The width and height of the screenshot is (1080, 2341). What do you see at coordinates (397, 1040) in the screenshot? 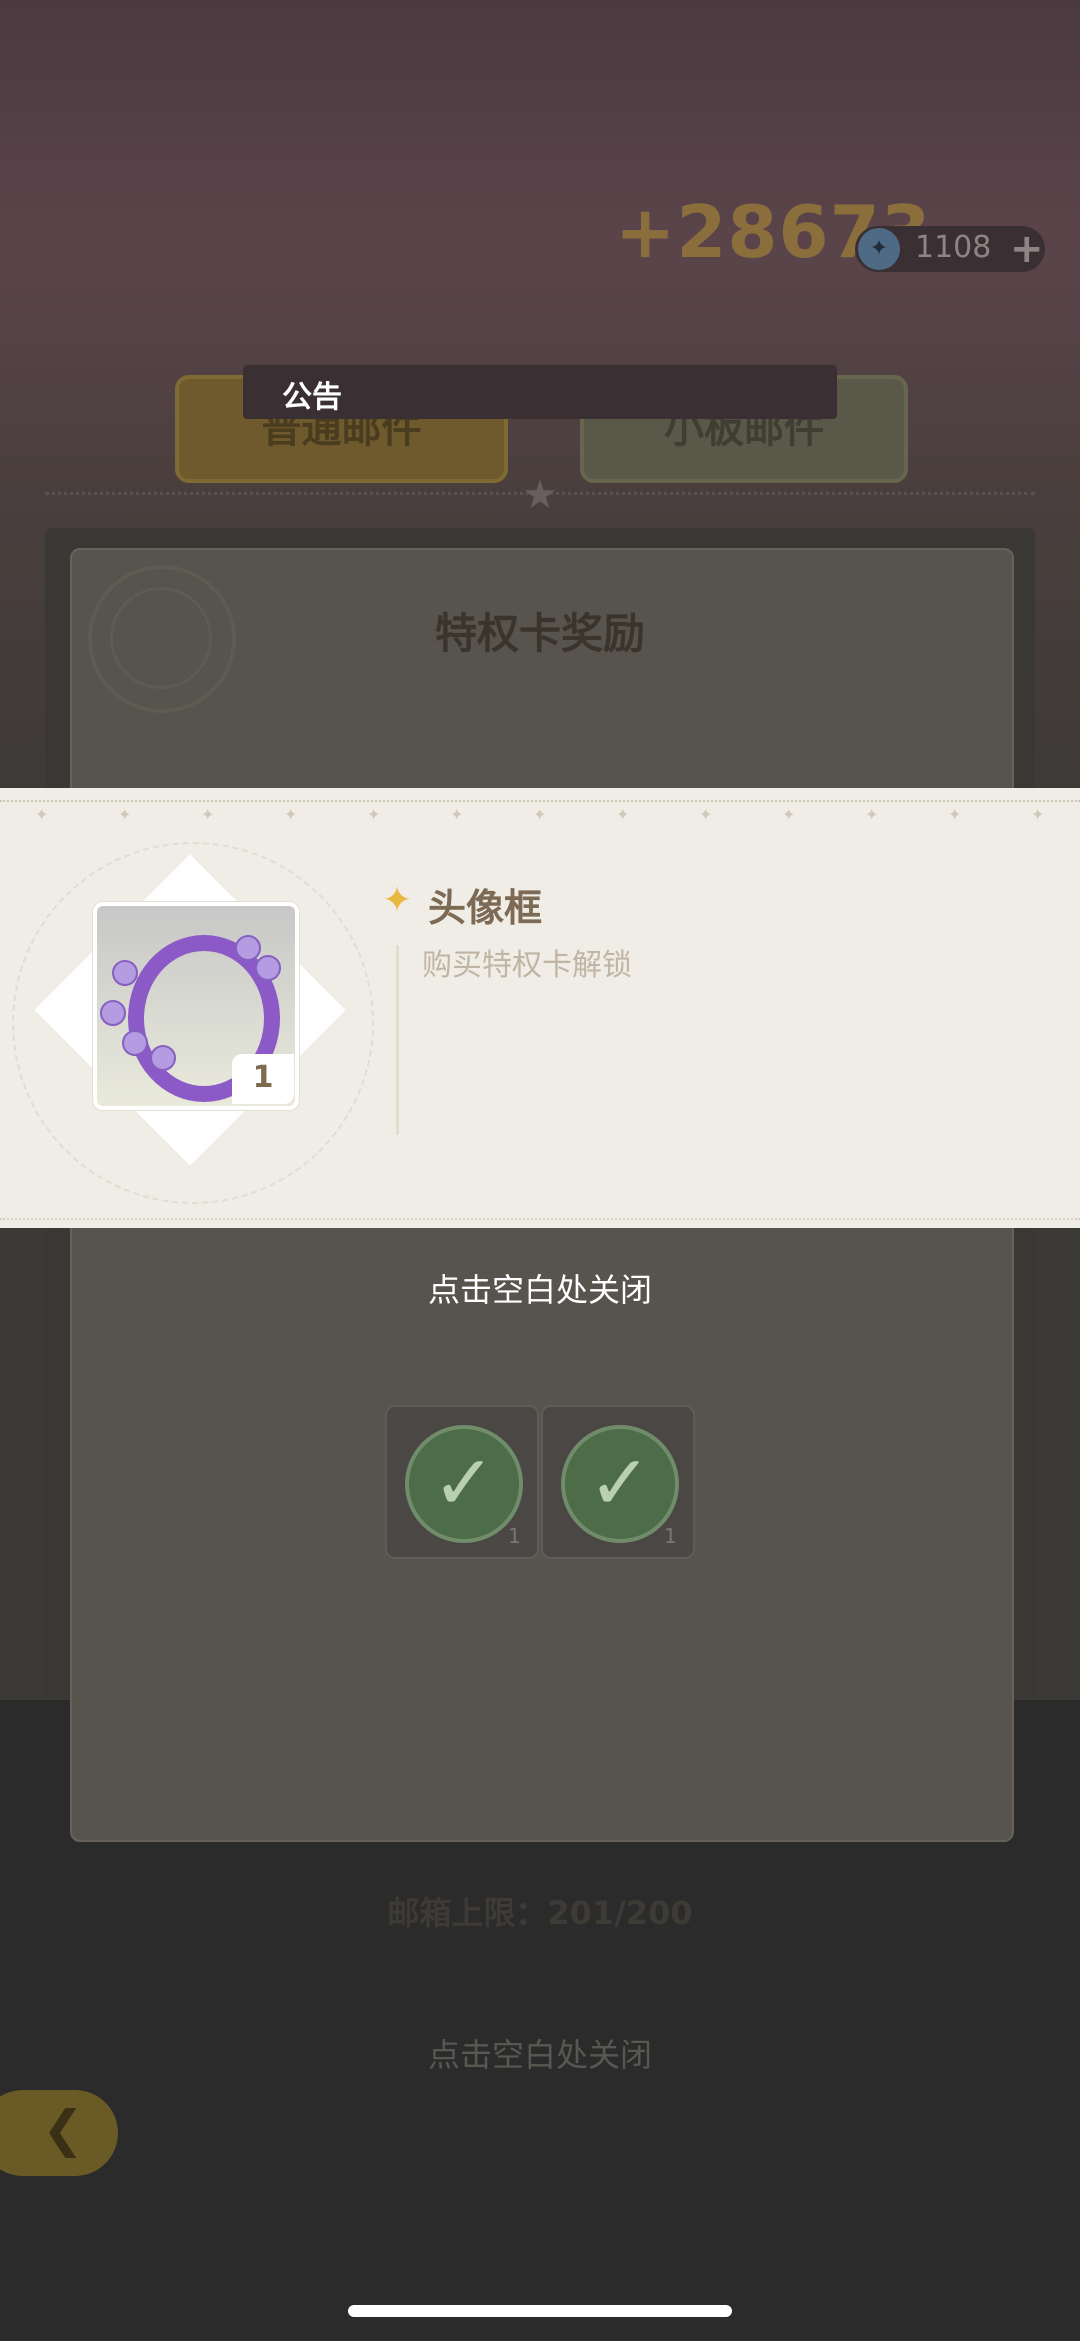
I see `description-divider` at bounding box center [397, 1040].